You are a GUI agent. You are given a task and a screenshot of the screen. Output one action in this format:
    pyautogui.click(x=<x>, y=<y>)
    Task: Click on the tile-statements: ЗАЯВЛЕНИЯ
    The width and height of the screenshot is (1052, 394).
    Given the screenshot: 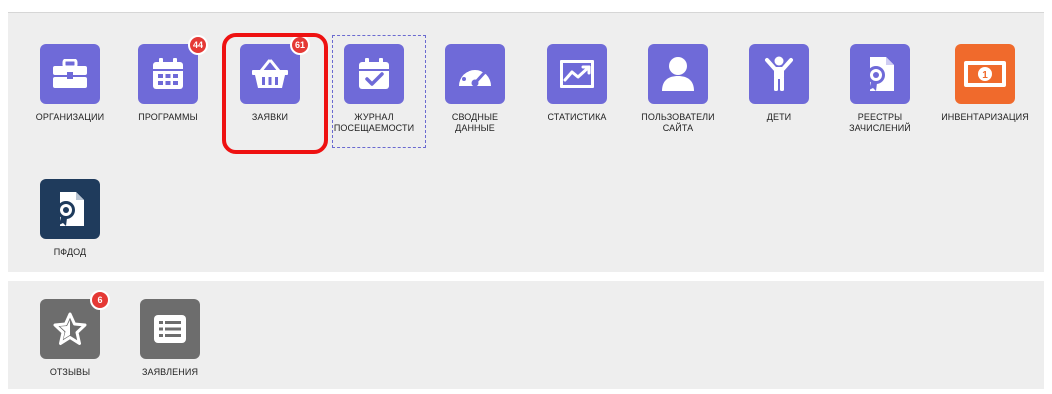 What is the action you would take?
    pyautogui.click(x=170, y=338)
    